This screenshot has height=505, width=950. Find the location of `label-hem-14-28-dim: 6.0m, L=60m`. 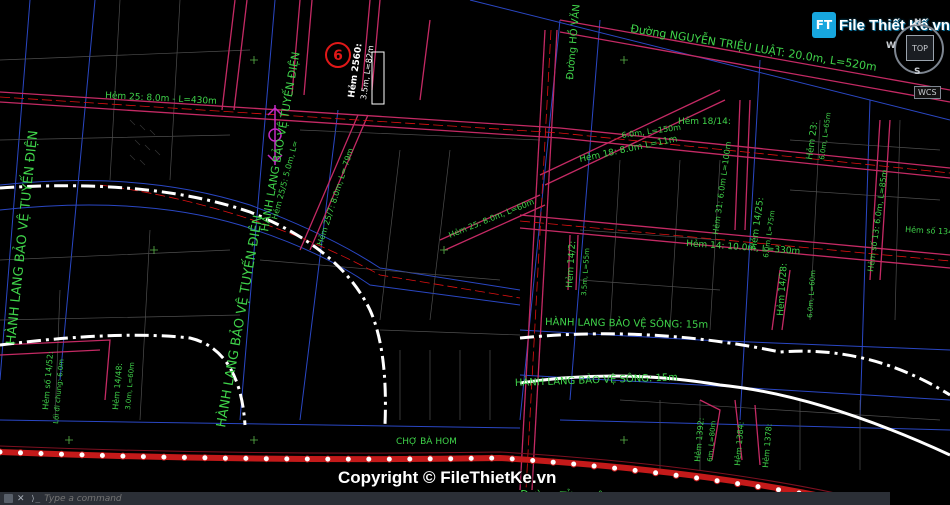

label-hem-14-28-dim: 6.0m, L=60m is located at coordinates (811, 294).